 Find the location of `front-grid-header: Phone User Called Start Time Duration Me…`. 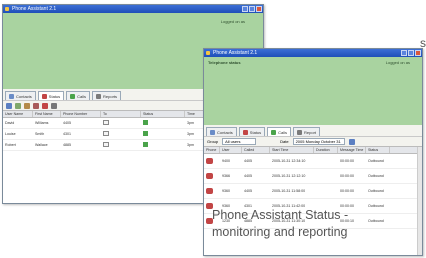

front-grid-header: Phone User Called Start Time Duration Me… is located at coordinates (313, 150).